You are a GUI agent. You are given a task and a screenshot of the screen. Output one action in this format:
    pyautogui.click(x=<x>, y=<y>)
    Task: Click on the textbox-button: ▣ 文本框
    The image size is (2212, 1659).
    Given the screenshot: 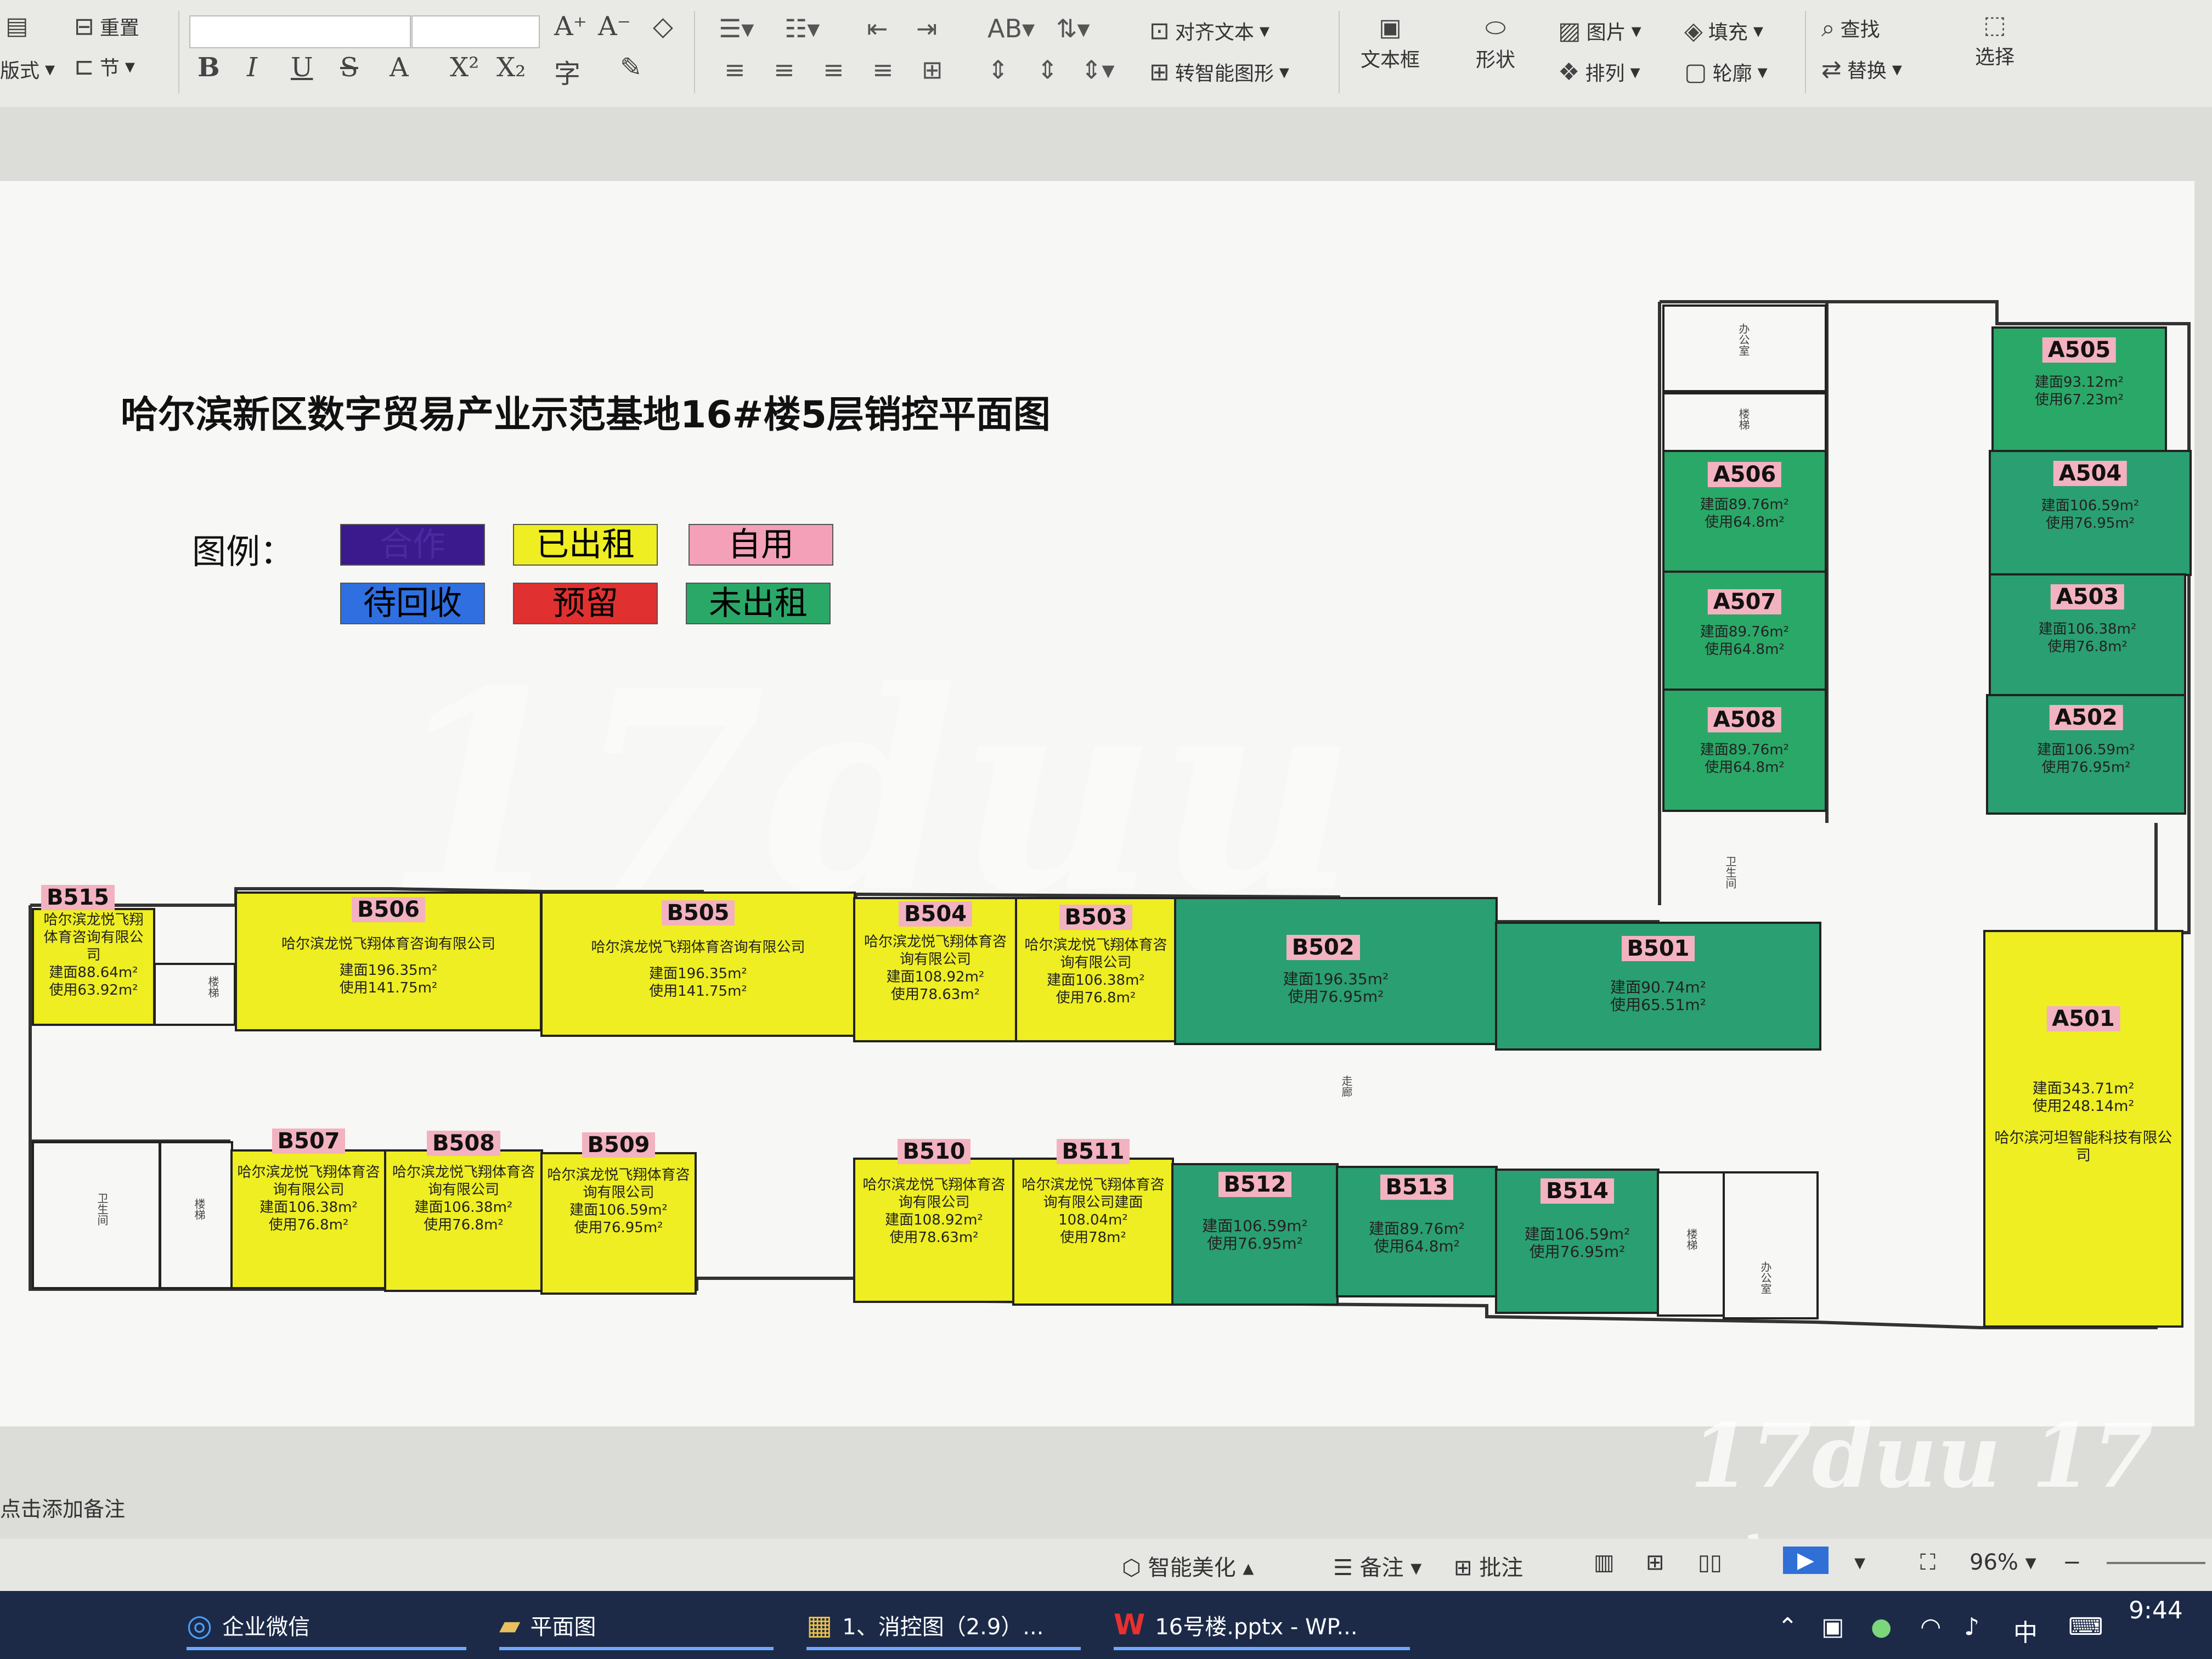 What is the action you would take?
    pyautogui.click(x=1390, y=43)
    